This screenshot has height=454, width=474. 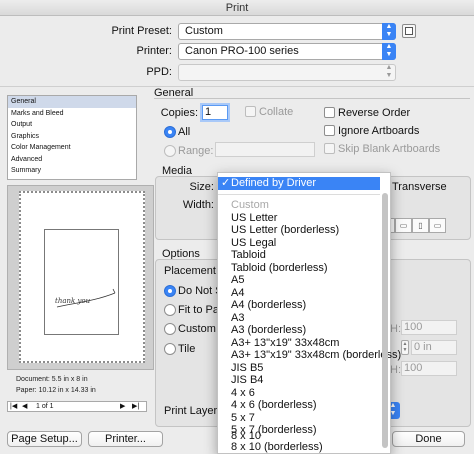 What do you see at coordinates (237, 86) in the screenshot?
I see `header-divider` at bounding box center [237, 86].